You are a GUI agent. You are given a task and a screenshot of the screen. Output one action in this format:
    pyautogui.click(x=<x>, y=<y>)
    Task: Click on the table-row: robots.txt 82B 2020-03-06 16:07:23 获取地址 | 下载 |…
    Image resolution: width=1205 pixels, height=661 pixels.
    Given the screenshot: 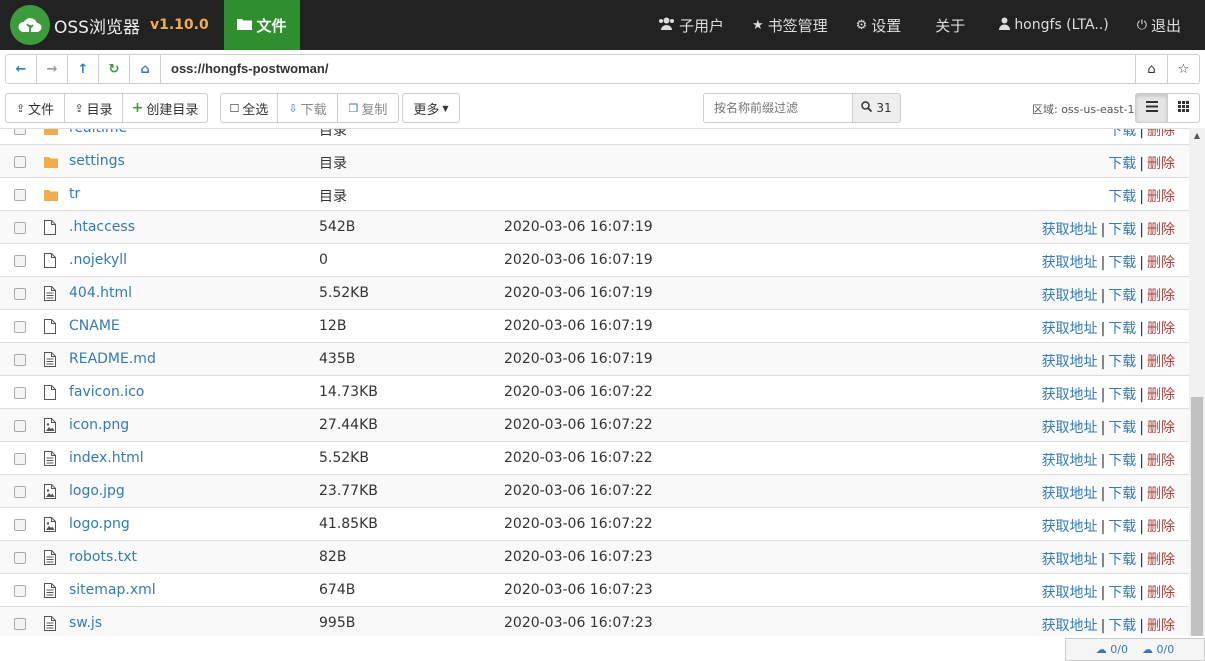 What is the action you would take?
    pyautogui.click(x=594, y=557)
    